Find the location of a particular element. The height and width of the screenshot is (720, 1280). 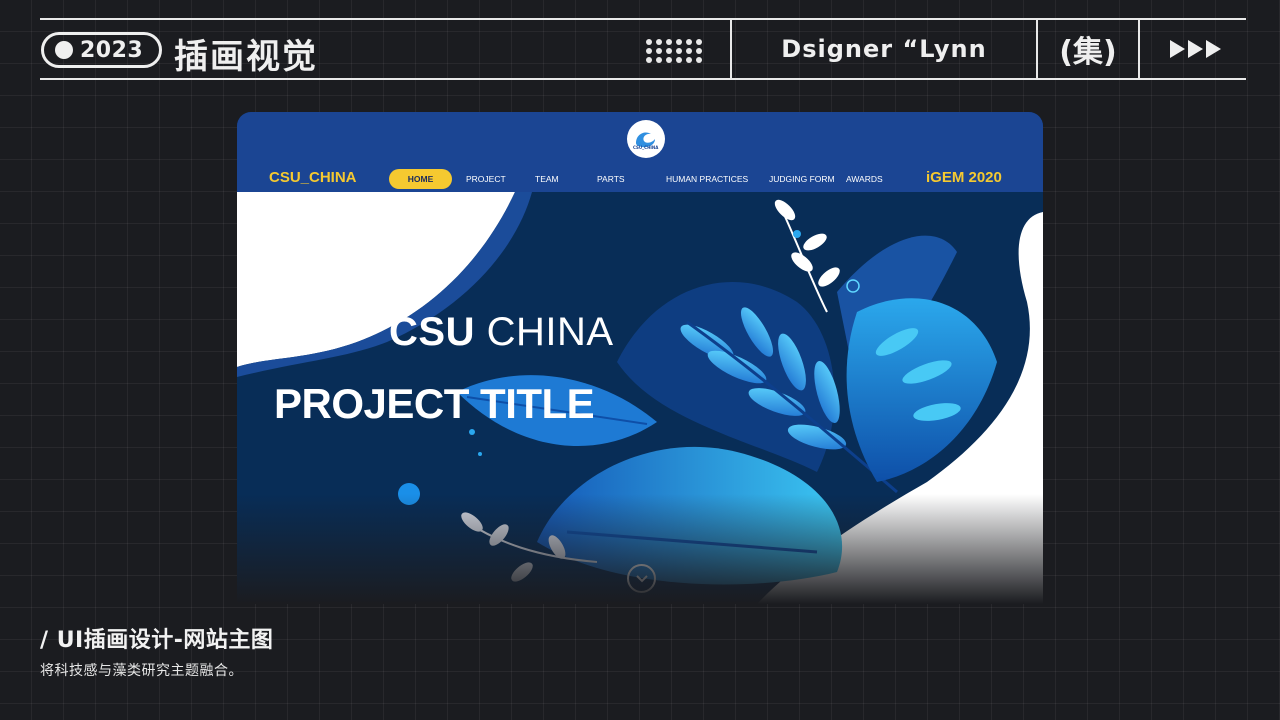

caption-title: / UI插画设计-网站主图 is located at coordinates (157, 640).